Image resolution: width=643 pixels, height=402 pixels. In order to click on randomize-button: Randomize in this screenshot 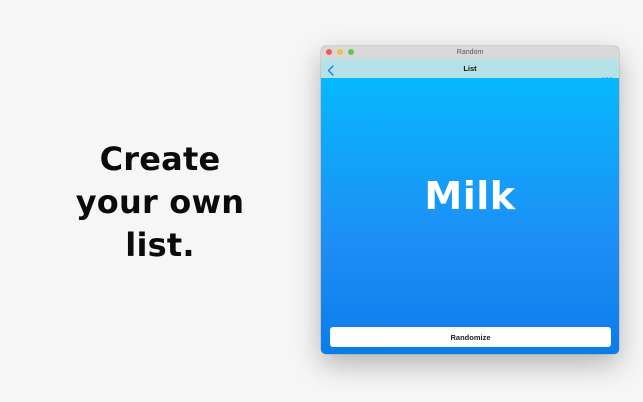, I will do `click(470, 337)`.